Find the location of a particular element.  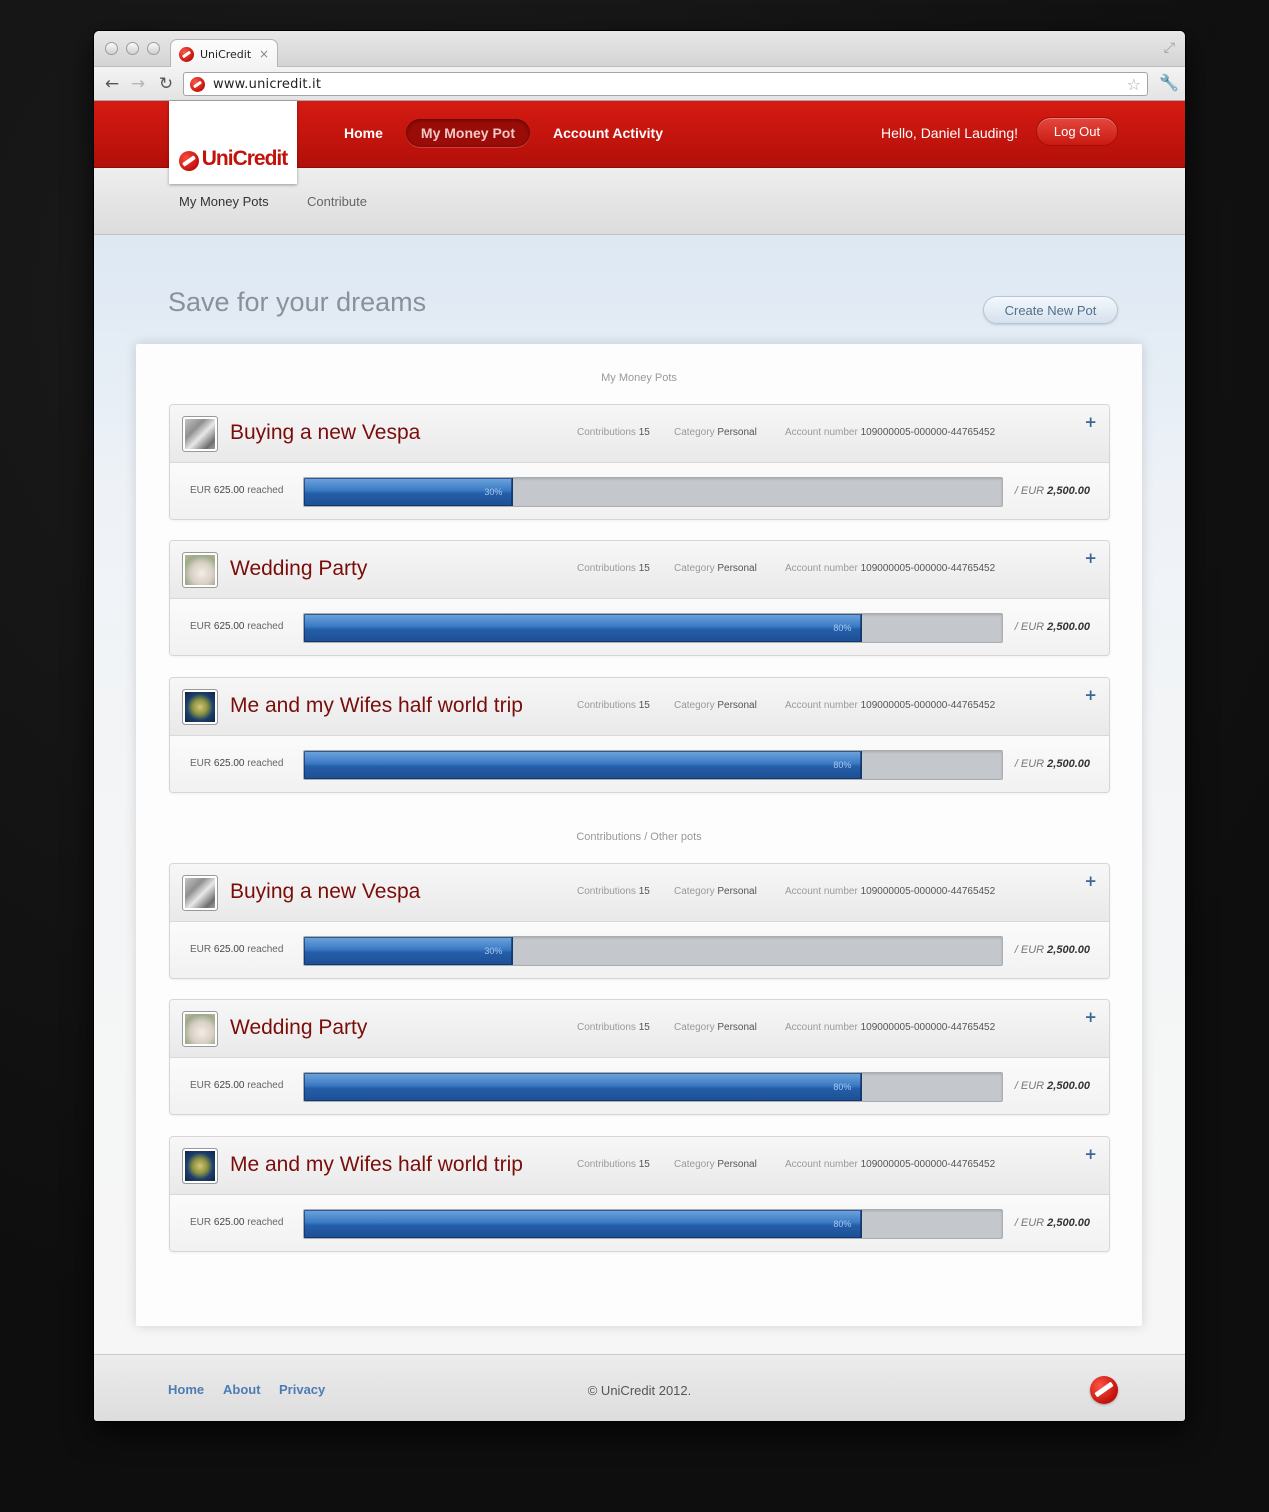

browser-toolbar: ← → ↻ www.unicredit.it ☆ 🔧 is located at coordinates (639, 84).